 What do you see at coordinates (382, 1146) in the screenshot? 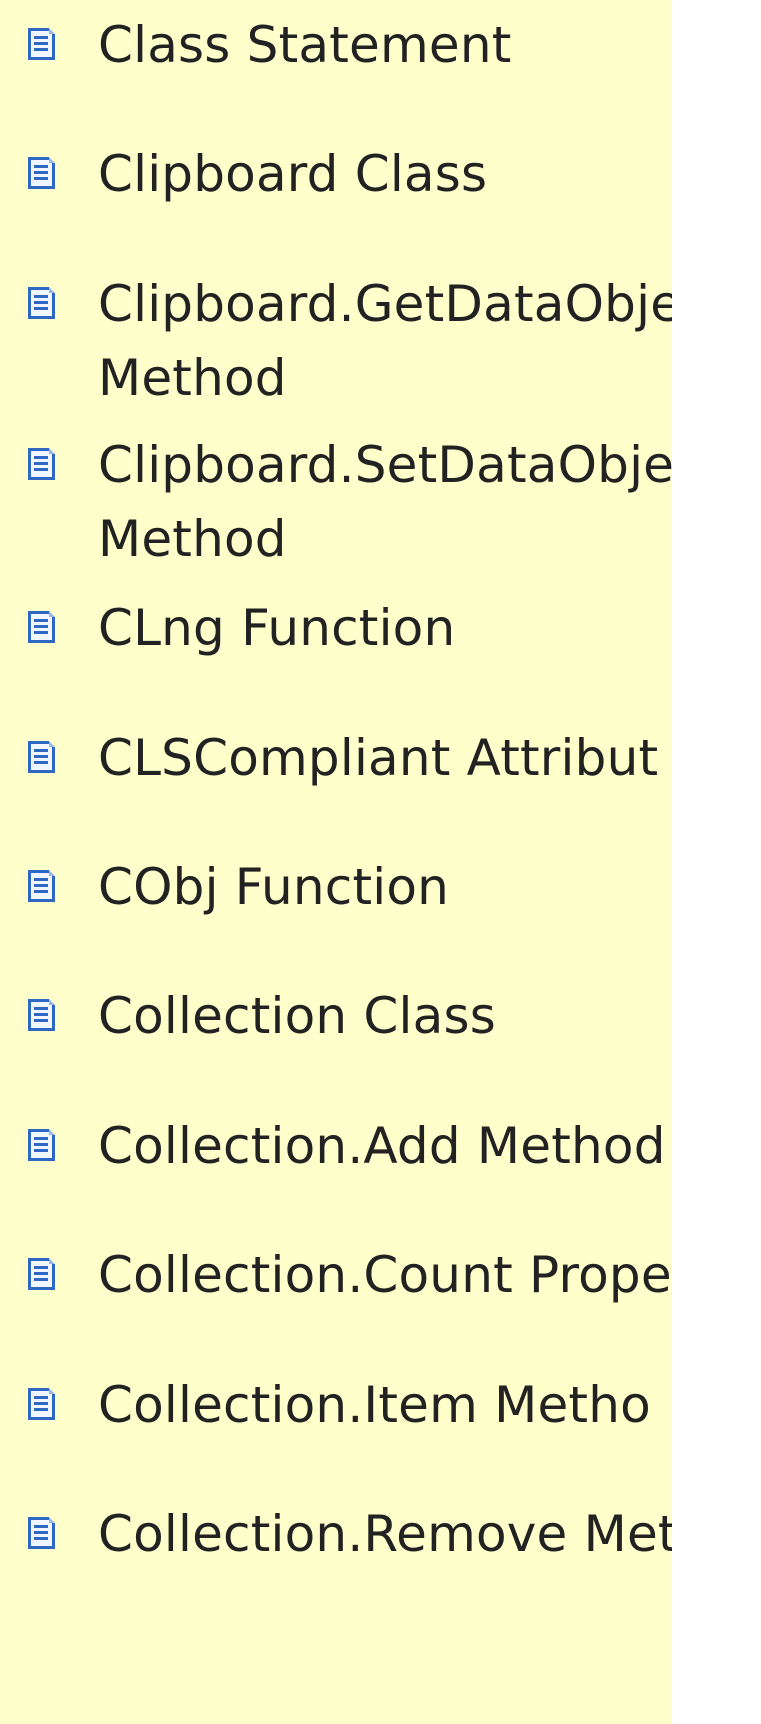
I see `list-item-label: Collection.Add Method` at bounding box center [382, 1146].